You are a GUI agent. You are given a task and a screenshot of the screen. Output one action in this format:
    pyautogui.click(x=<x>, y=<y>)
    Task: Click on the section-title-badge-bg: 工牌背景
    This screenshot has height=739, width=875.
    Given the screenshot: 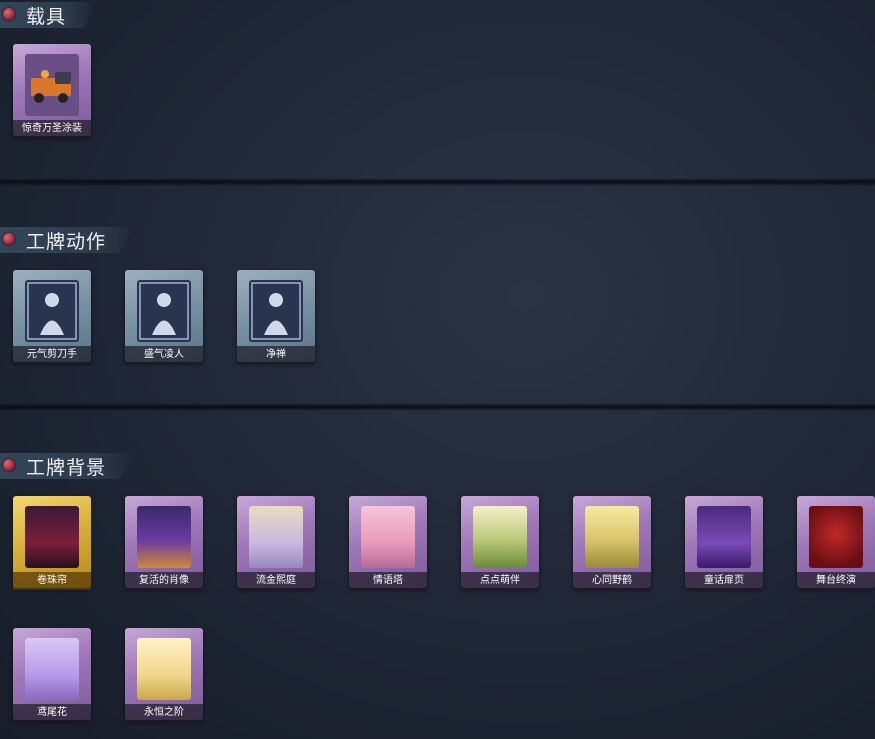 What is the action you would take?
    pyautogui.click(x=66, y=467)
    